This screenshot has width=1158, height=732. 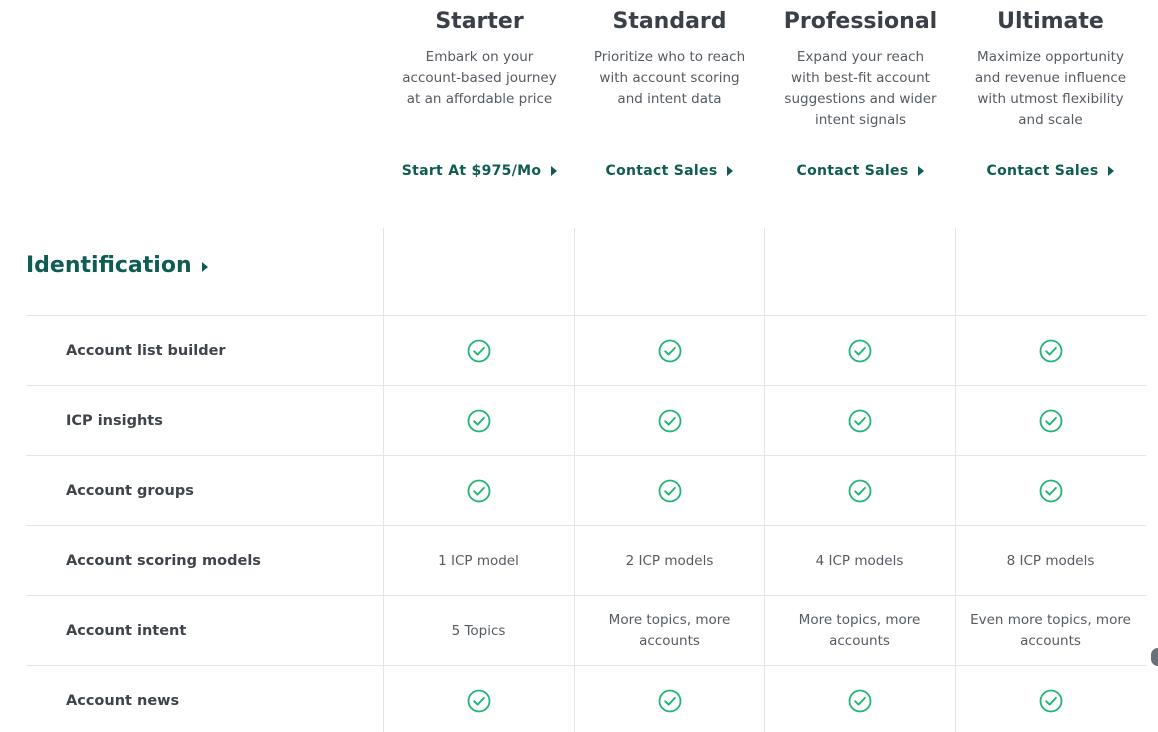 I want to click on cta-label: Start At $975/Mo, so click(x=471, y=171).